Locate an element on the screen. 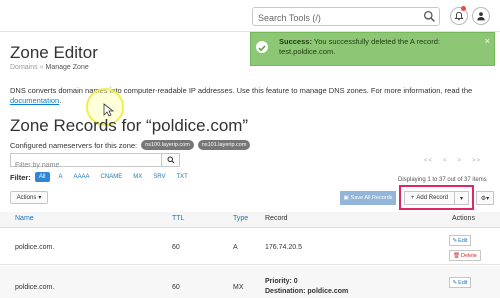 The width and height of the screenshot is (500, 298). breadcrumb: Domains» Manage Zone is located at coordinates (49, 67).